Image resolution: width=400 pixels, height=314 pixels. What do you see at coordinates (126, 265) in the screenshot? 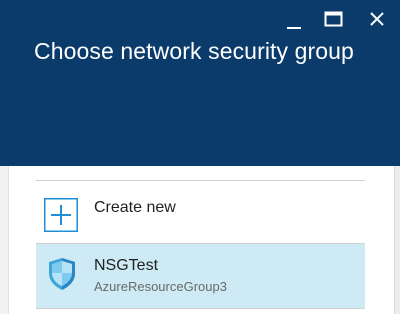
I see `nsg-name: NSGTest` at bounding box center [126, 265].